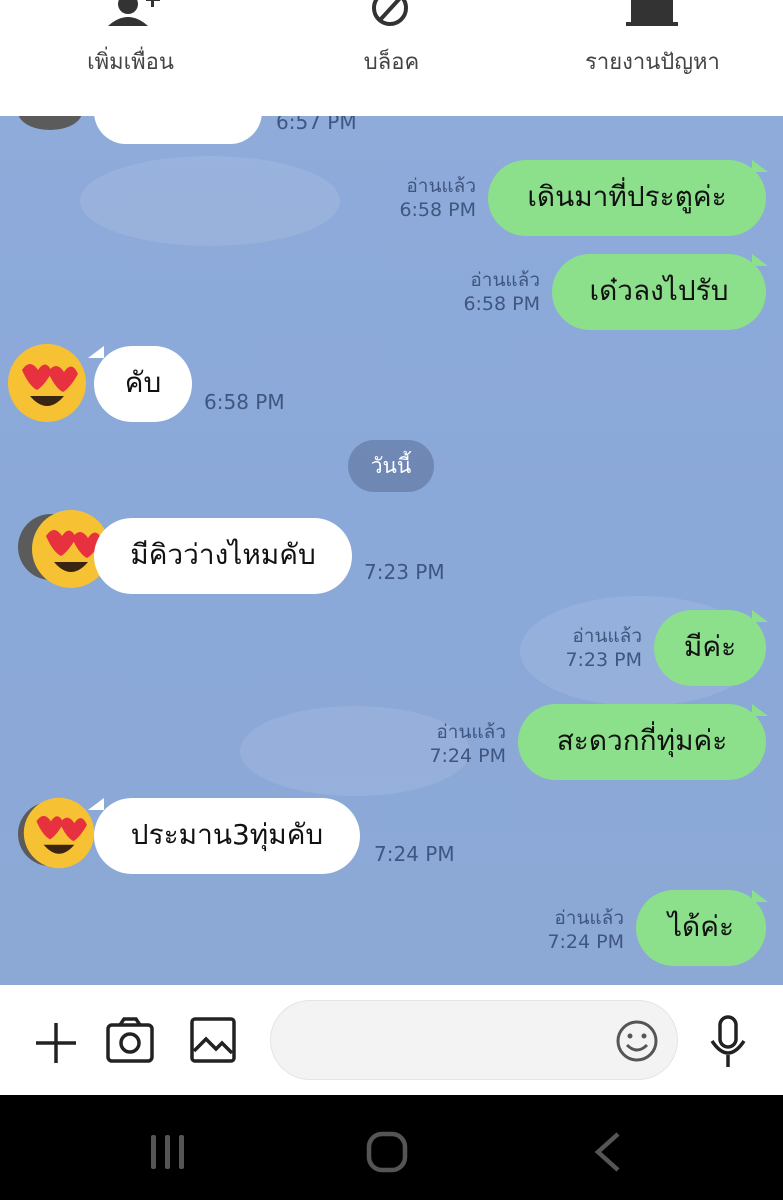 The width and height of the screenshot is (783, 1200). I want to click on back-icon, so click(607, 1152).